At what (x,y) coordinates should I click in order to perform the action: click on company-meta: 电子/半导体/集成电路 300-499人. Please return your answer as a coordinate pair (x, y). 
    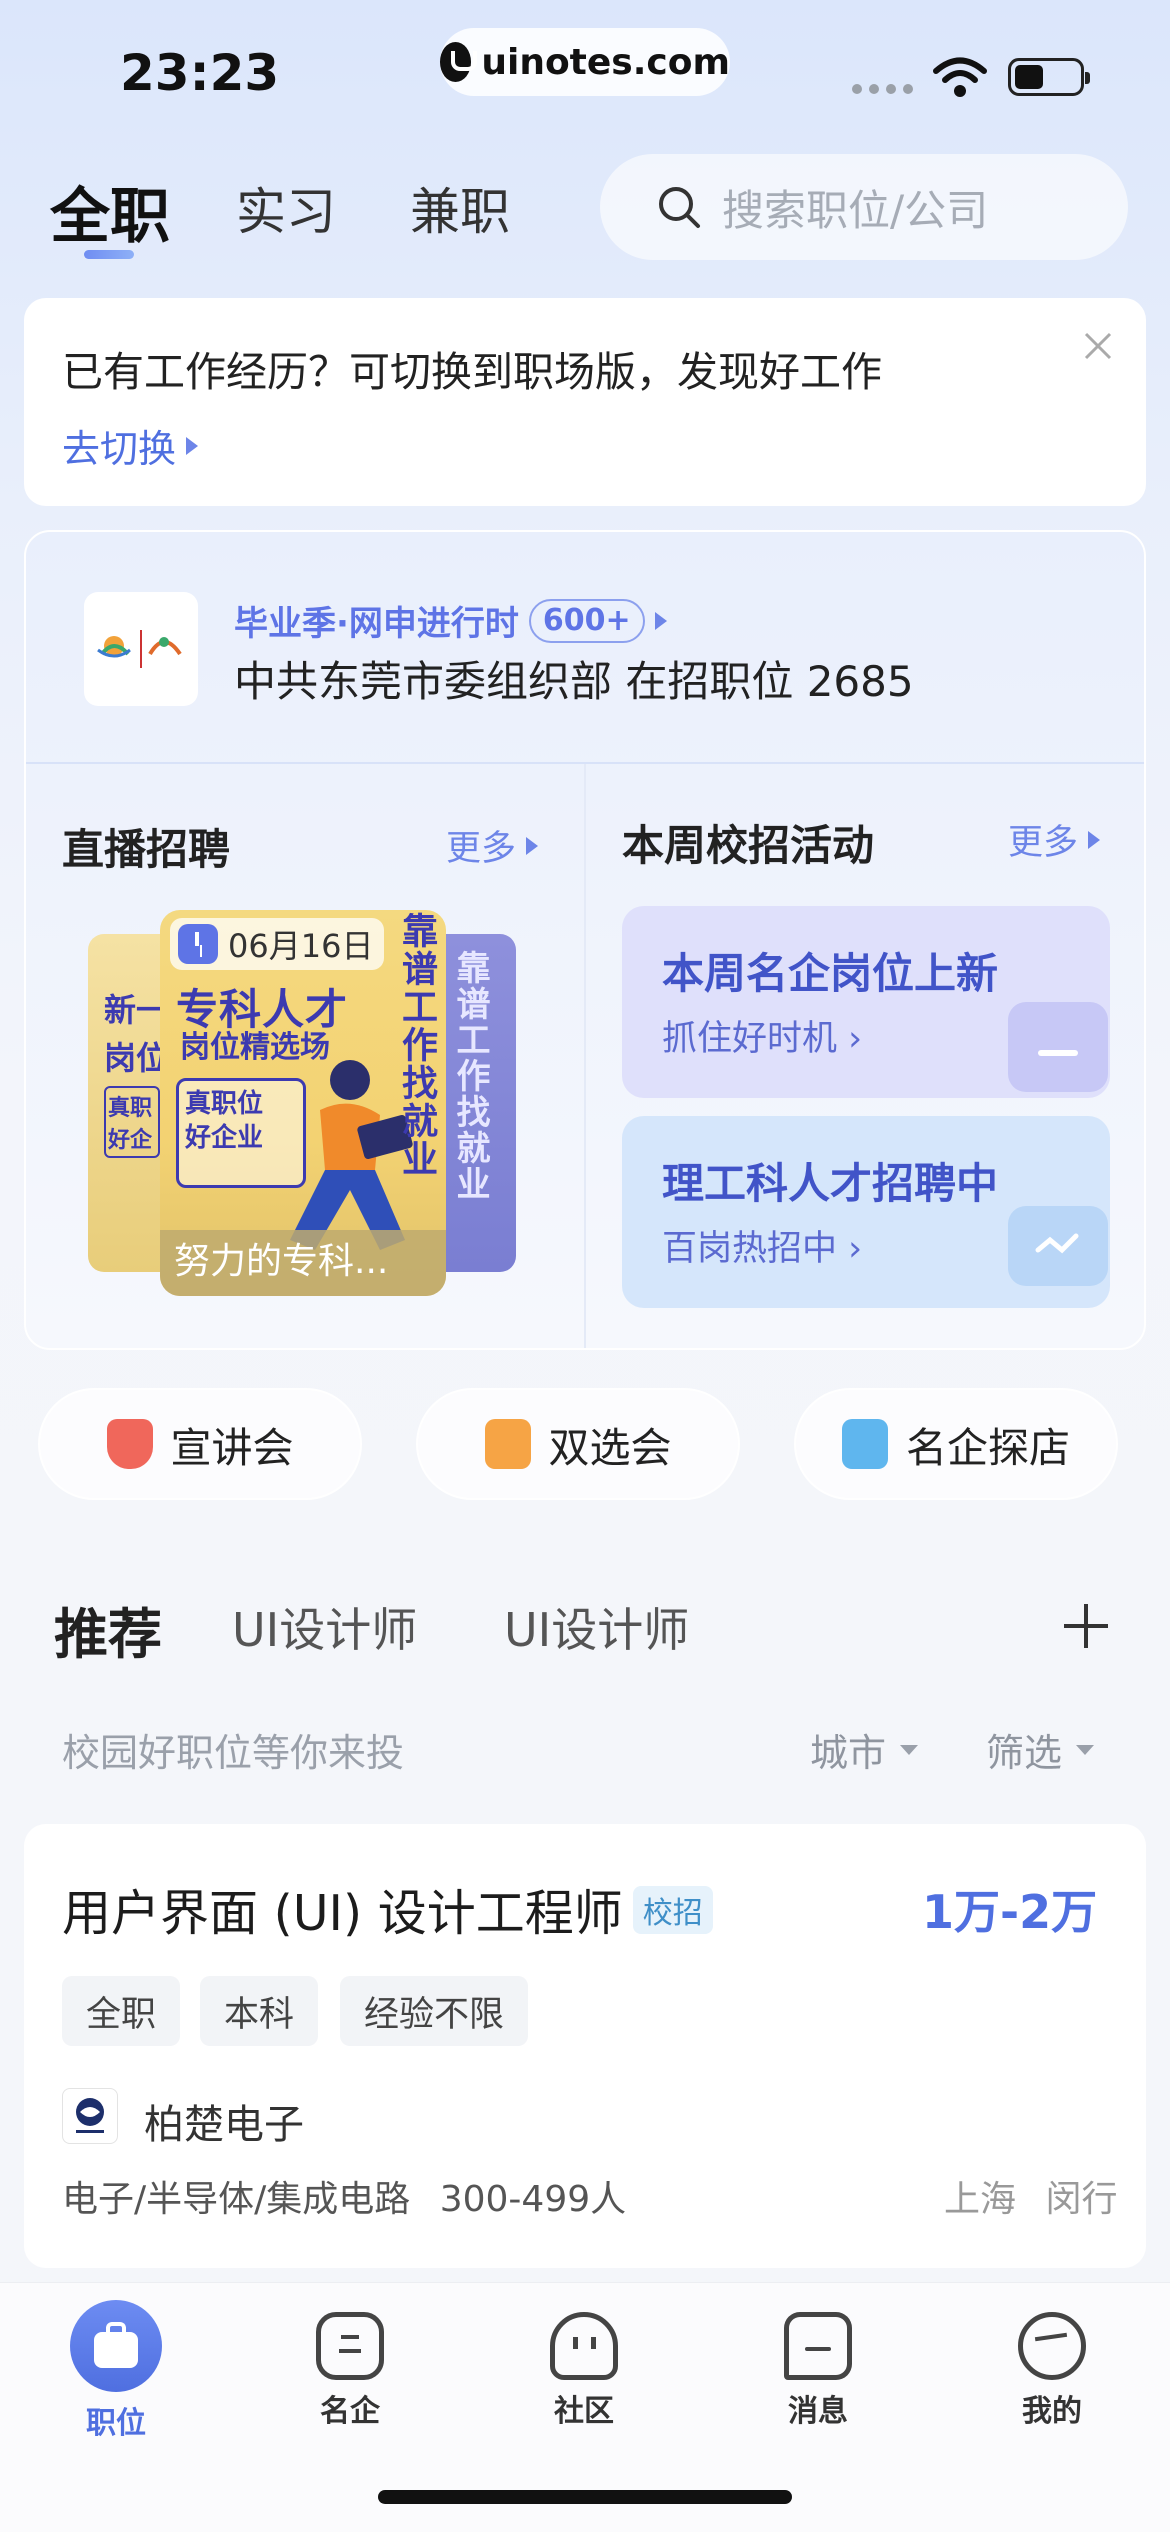
    Looking at the image, I should click on (344, 2199).